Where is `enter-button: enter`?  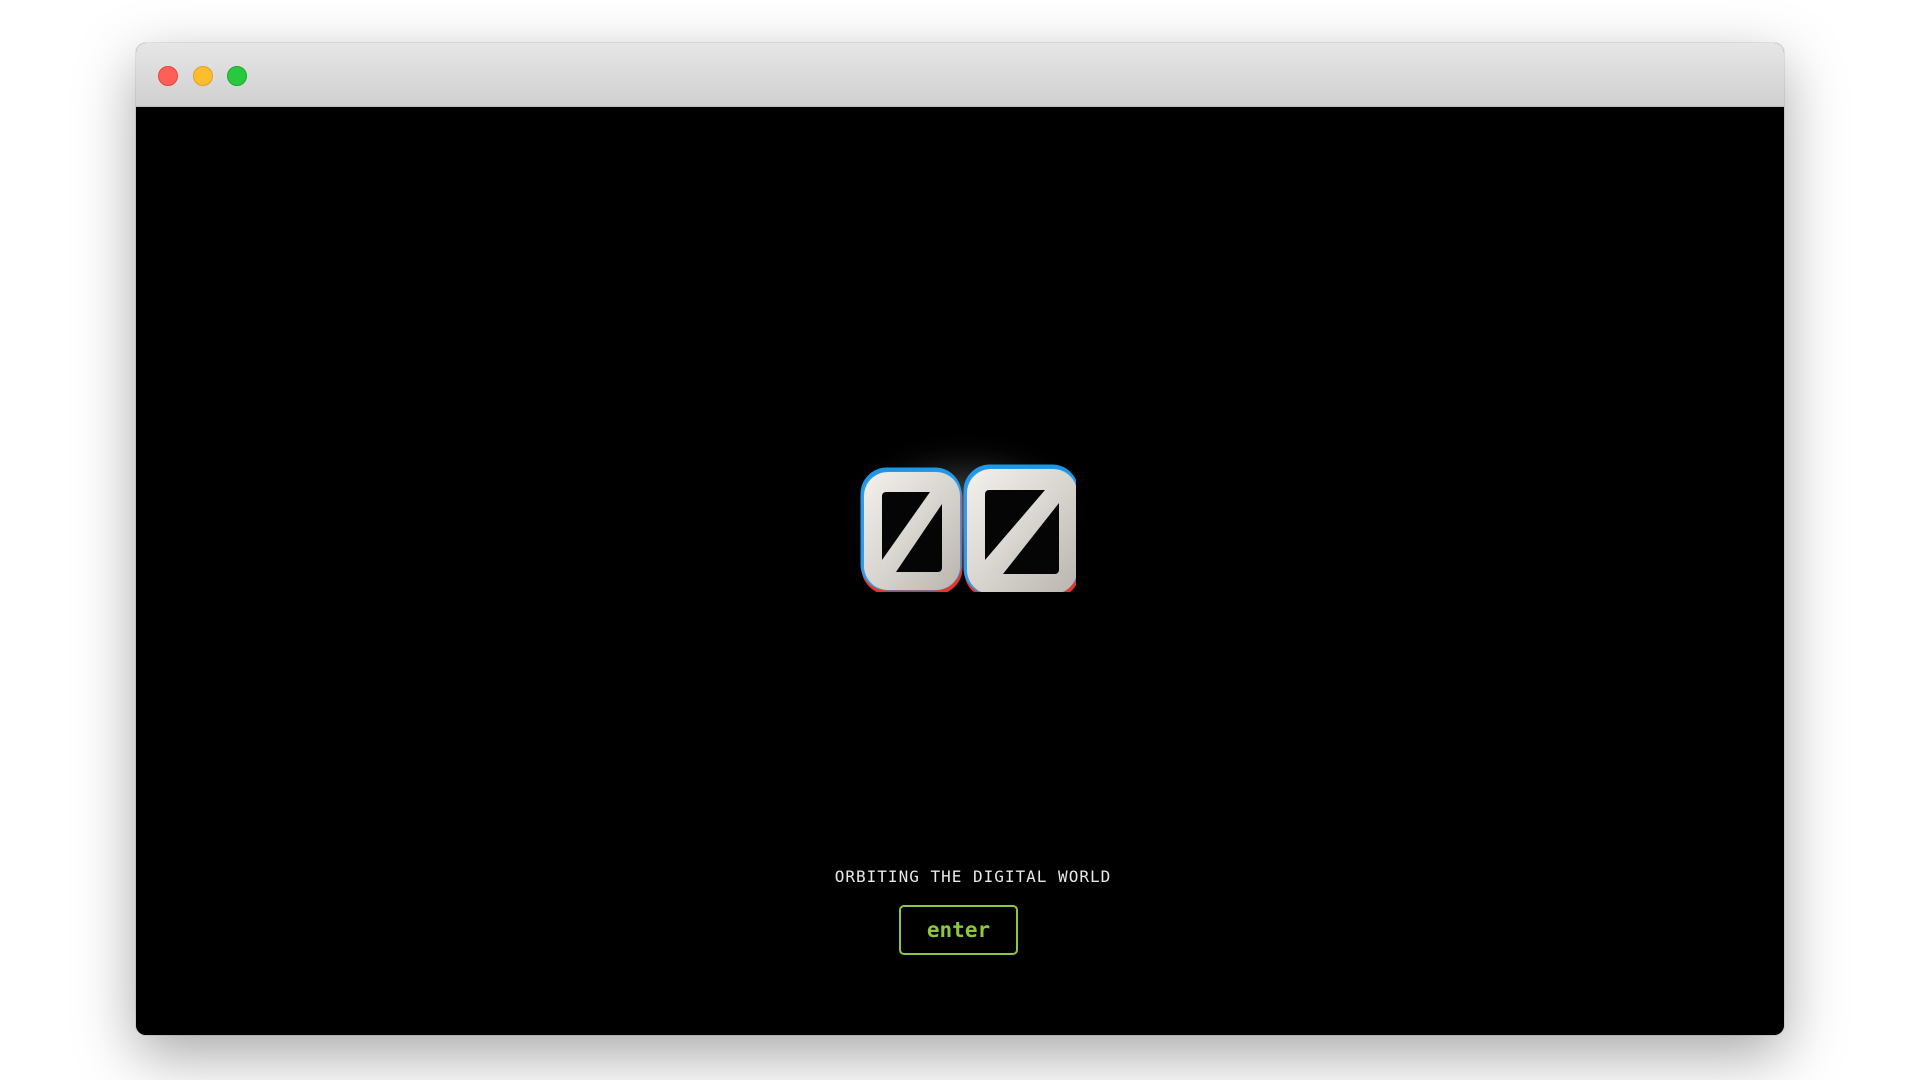 enter-button: enter is located at coordinates (958, 930).